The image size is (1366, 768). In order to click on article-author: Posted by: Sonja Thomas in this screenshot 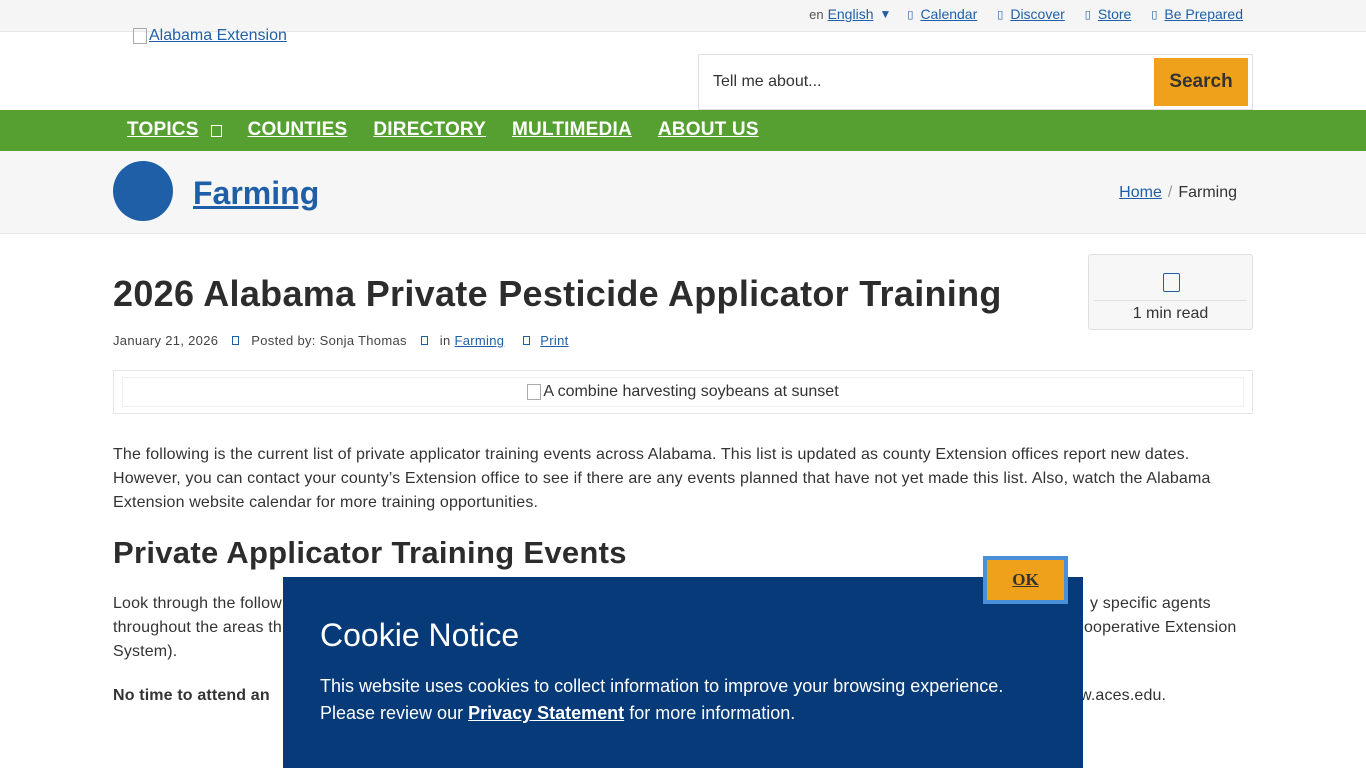, I will do `click(329, 340)`.